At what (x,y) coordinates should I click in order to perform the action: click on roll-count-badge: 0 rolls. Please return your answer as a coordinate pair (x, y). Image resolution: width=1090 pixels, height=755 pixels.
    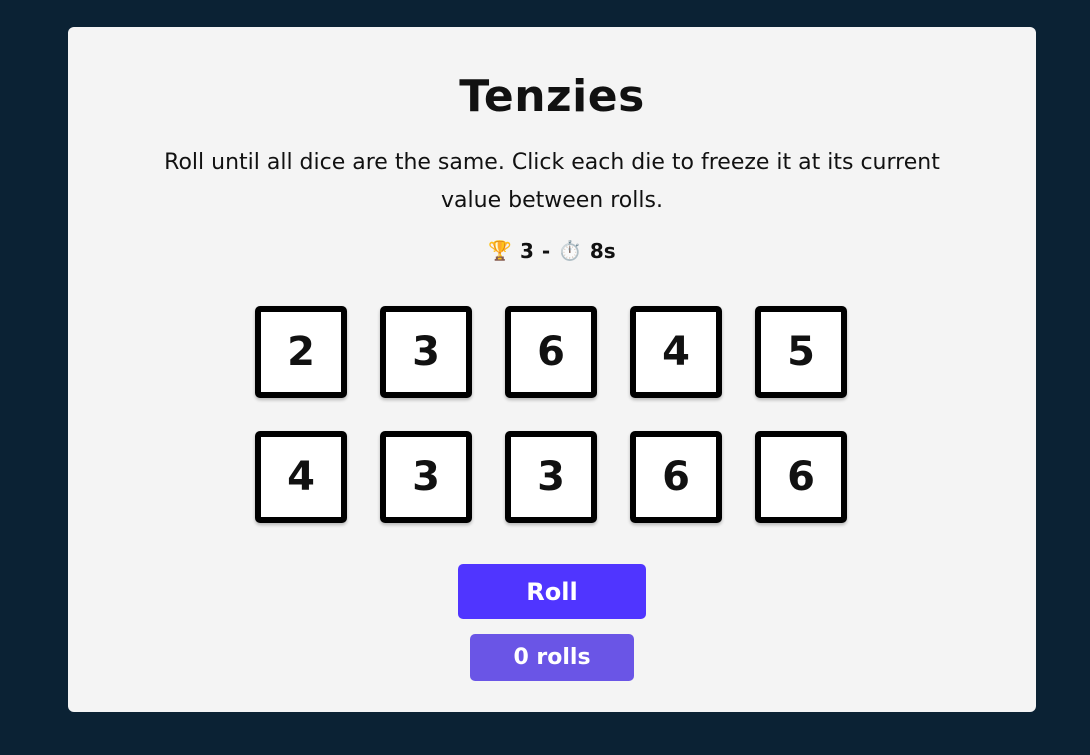
    Looking at the image, I should click on (552, 657).